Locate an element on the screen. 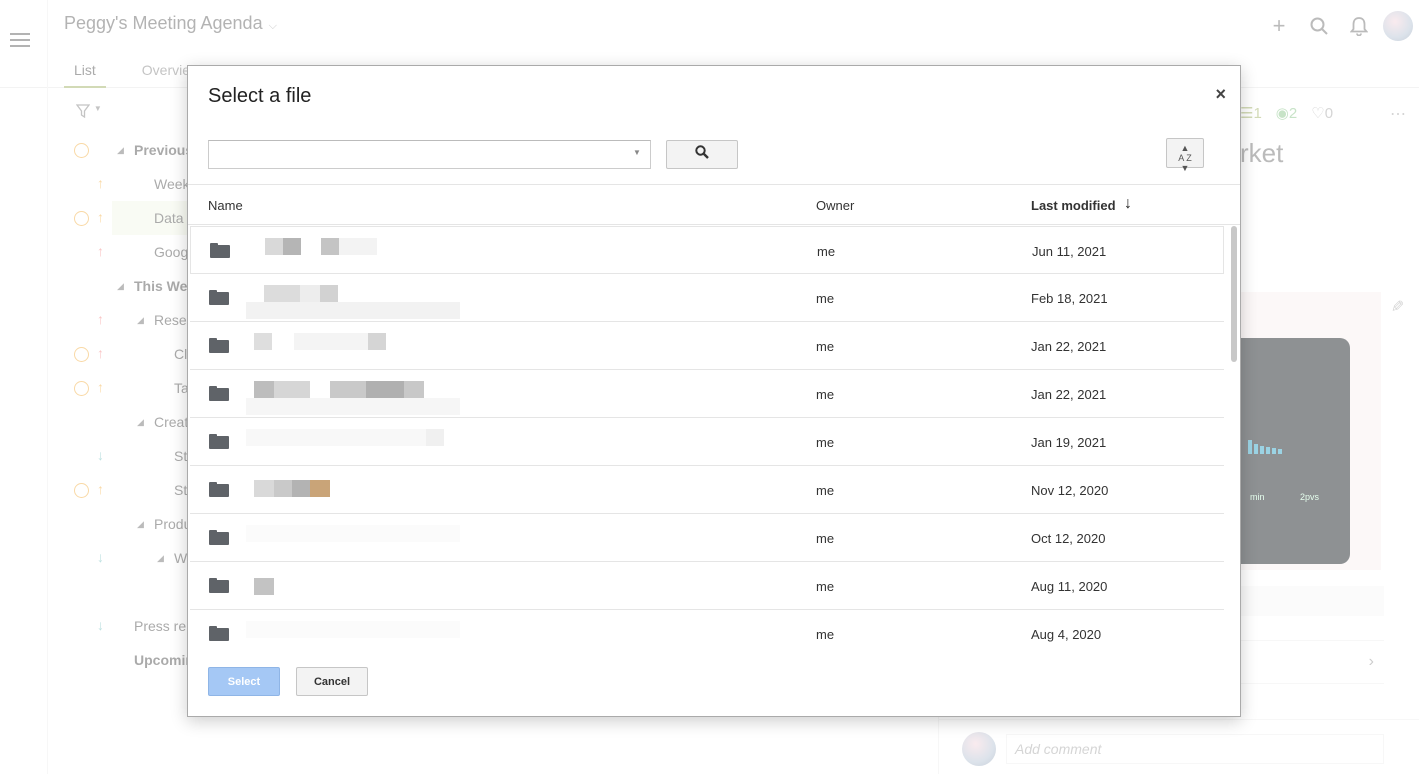 The height and width of the screenshot is (774, 1419). file-row: me Feb 18, 2021 is located at coordinates (707, 298).